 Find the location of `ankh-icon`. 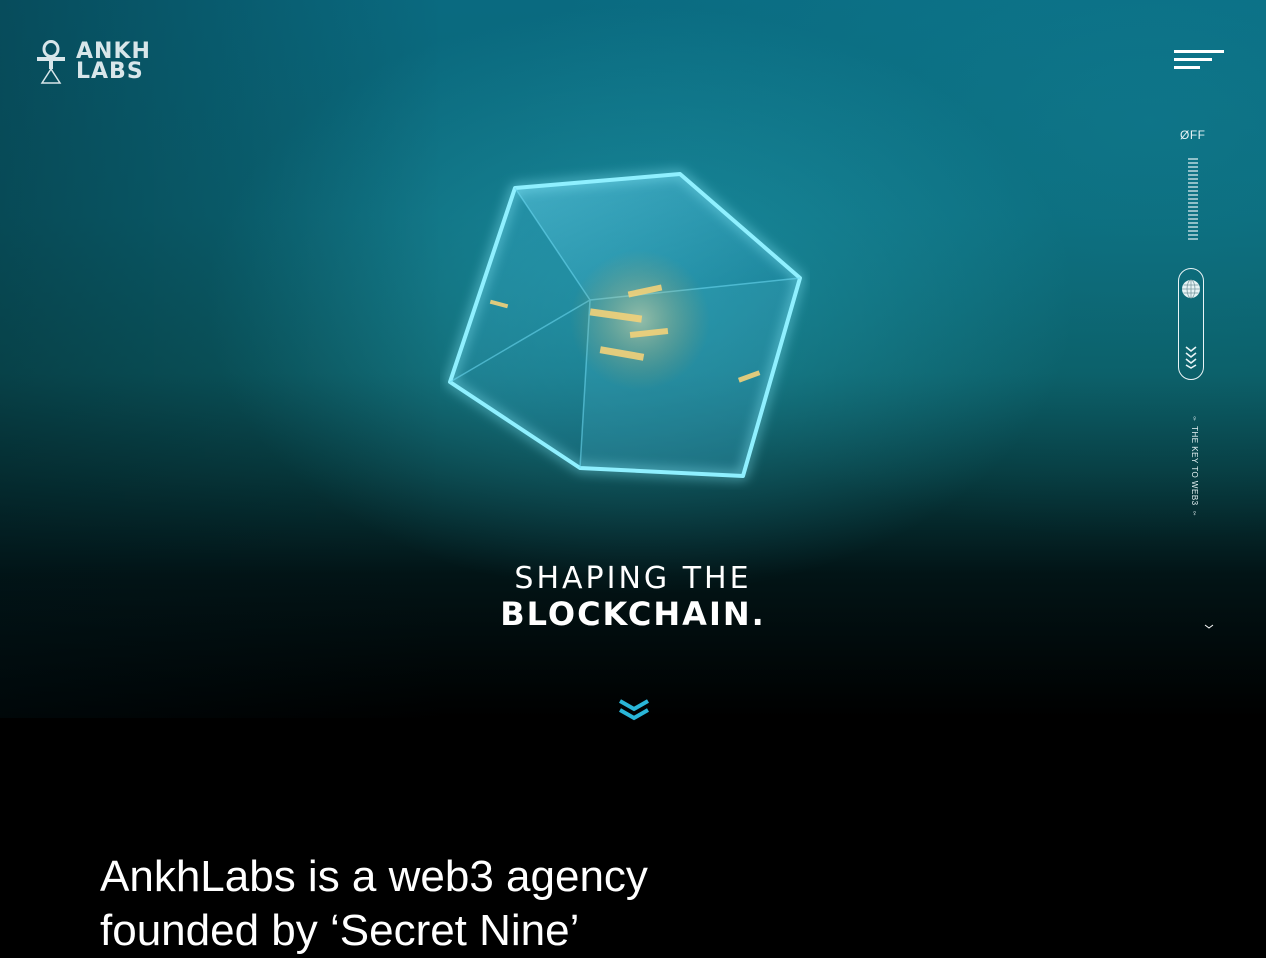

ankh-icon is located at coordinates (51, 62).